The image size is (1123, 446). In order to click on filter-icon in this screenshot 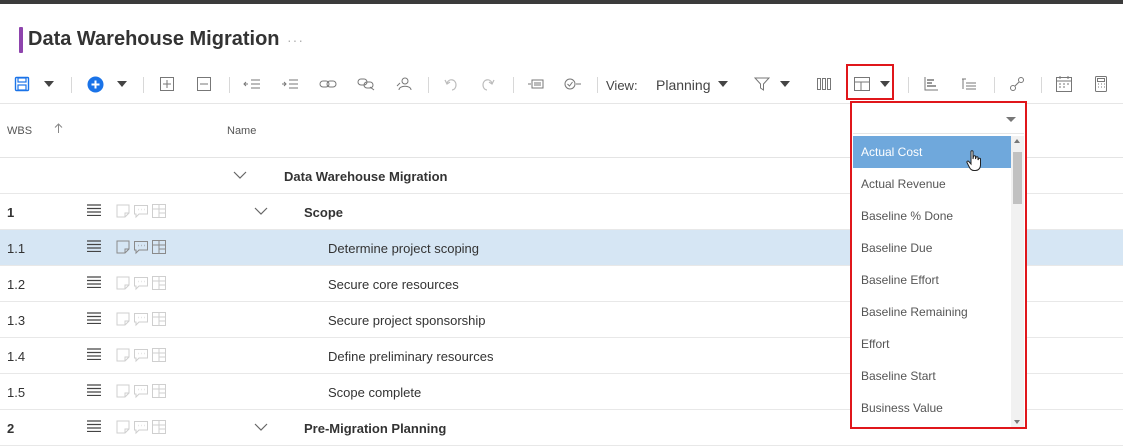, I will do `click(762, 84)`.